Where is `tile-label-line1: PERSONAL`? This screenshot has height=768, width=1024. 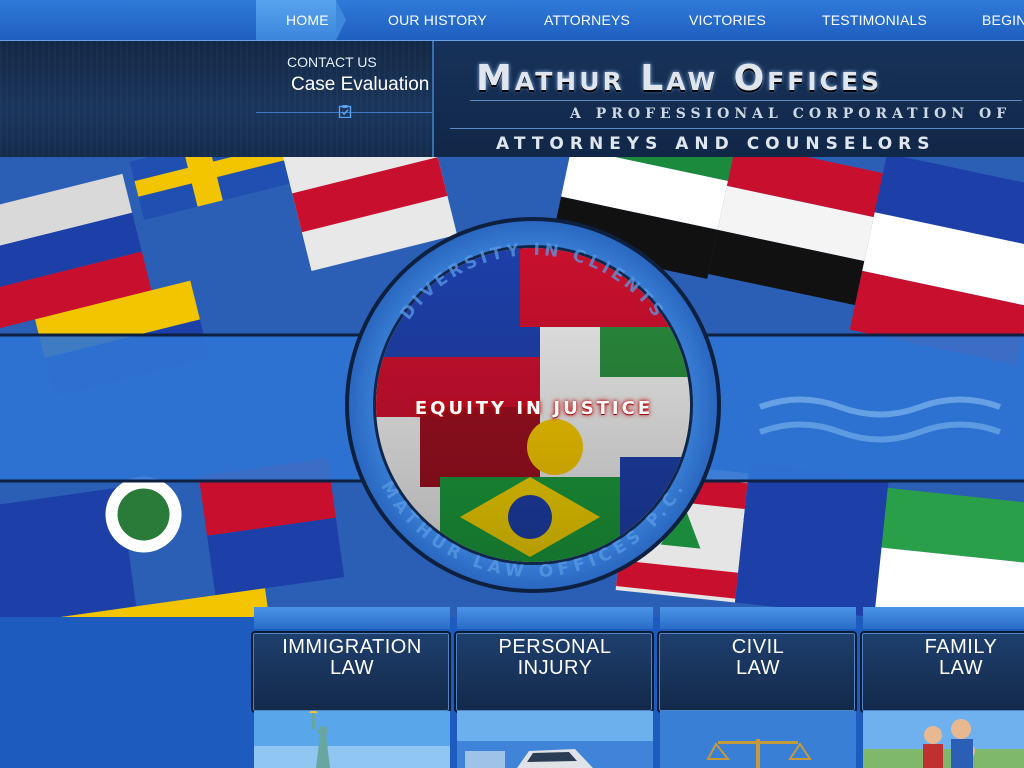 tile-label-line1: PERSONAL is located at coordinates (555, 647).